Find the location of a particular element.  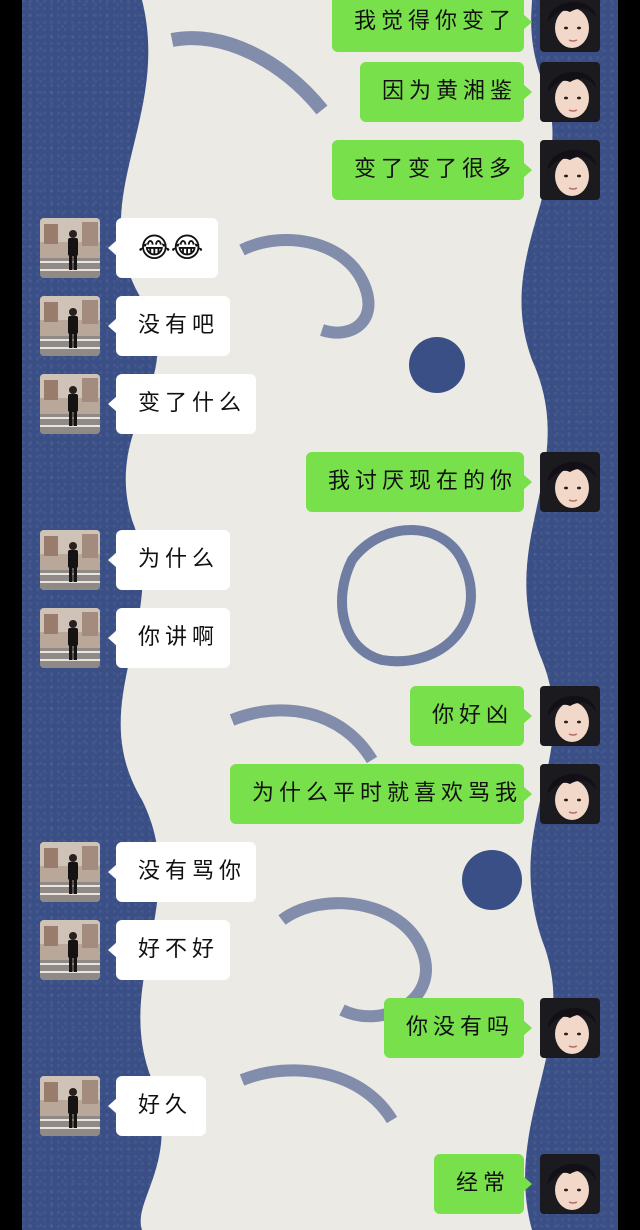

sent-message-bubble: 我讨厌现在的你 is located at coordinates (419, 482).